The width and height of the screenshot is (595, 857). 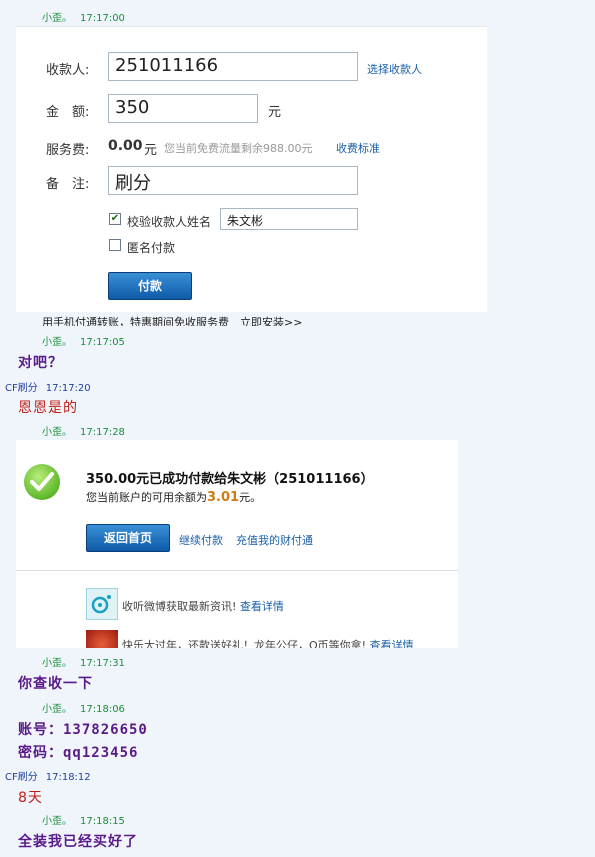 I want to click on amount-unit: 元, so click(x=275, y=112).